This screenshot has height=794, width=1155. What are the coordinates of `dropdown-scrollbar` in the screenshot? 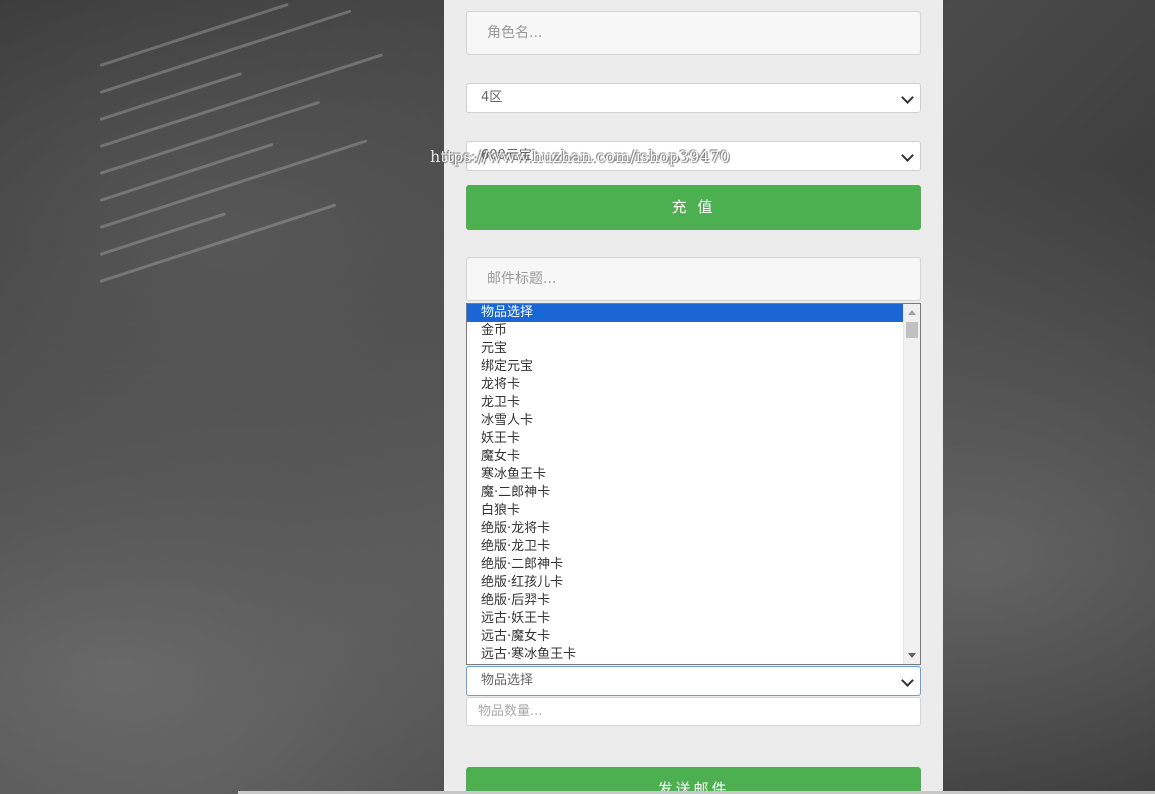 It's located at (911, 484).